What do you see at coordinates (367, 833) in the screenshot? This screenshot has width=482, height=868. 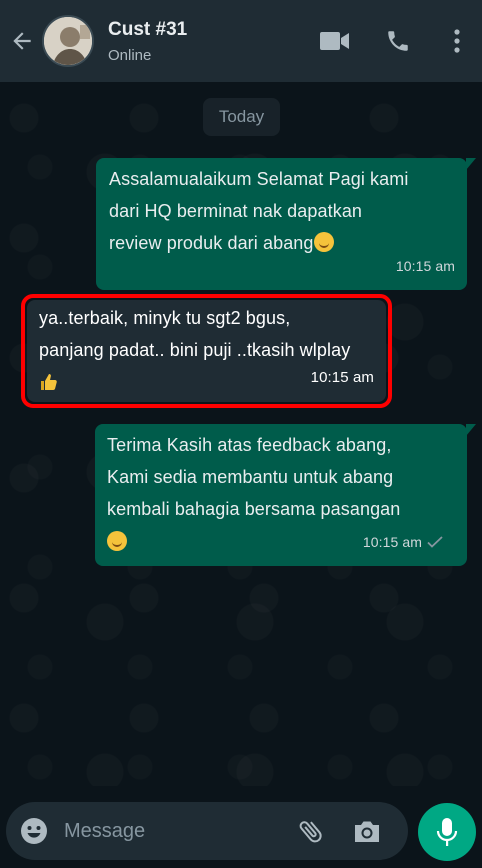 I see `camera-icon` at bounding box center [367, 833].